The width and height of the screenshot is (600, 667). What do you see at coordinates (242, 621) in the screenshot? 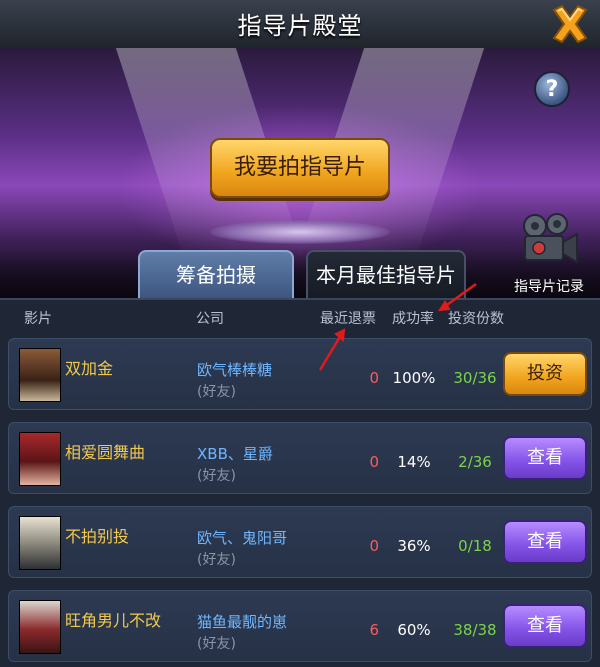
I see `company-name: 猫鱼最靓的崽` at bounding box center [242, 621].